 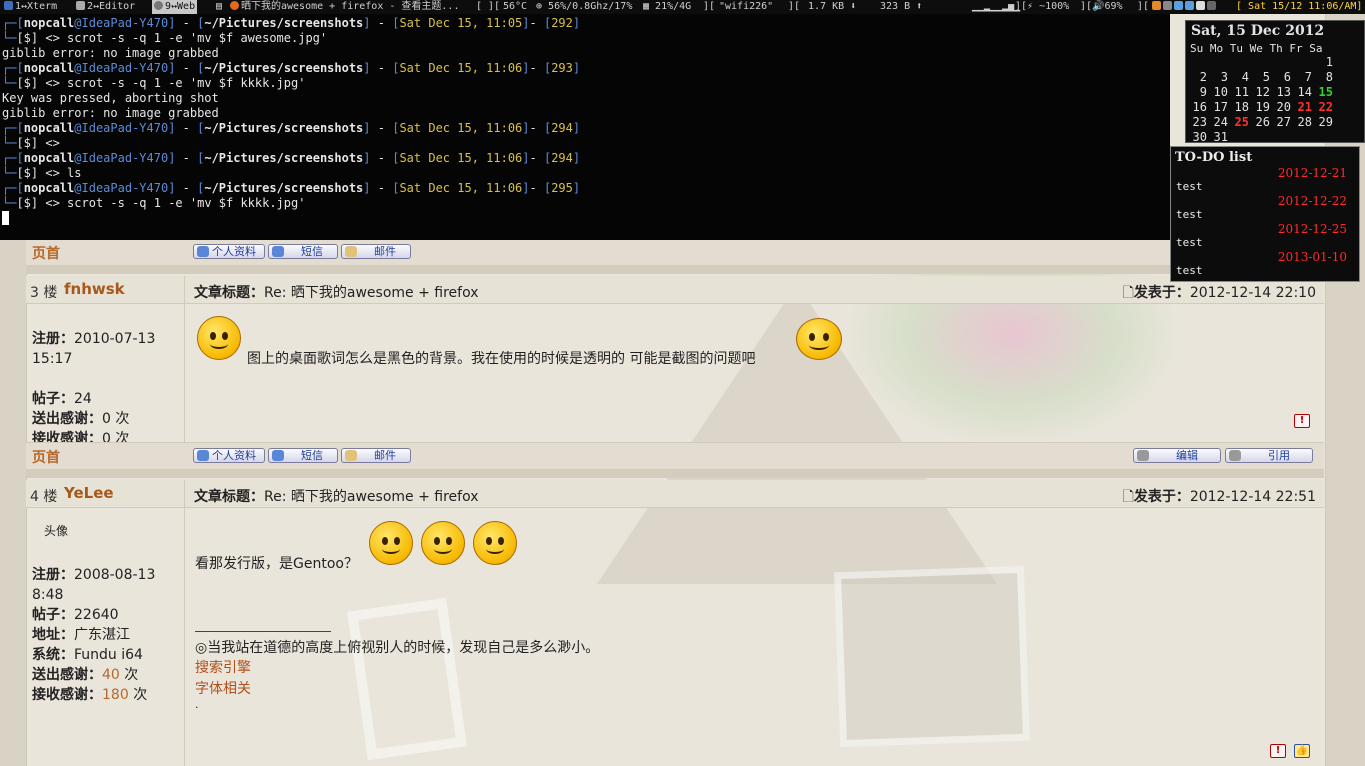 I want to click on cpu-widget: ⊕ 56%/0.8Ghz/17%, so click(x=584, y=6).